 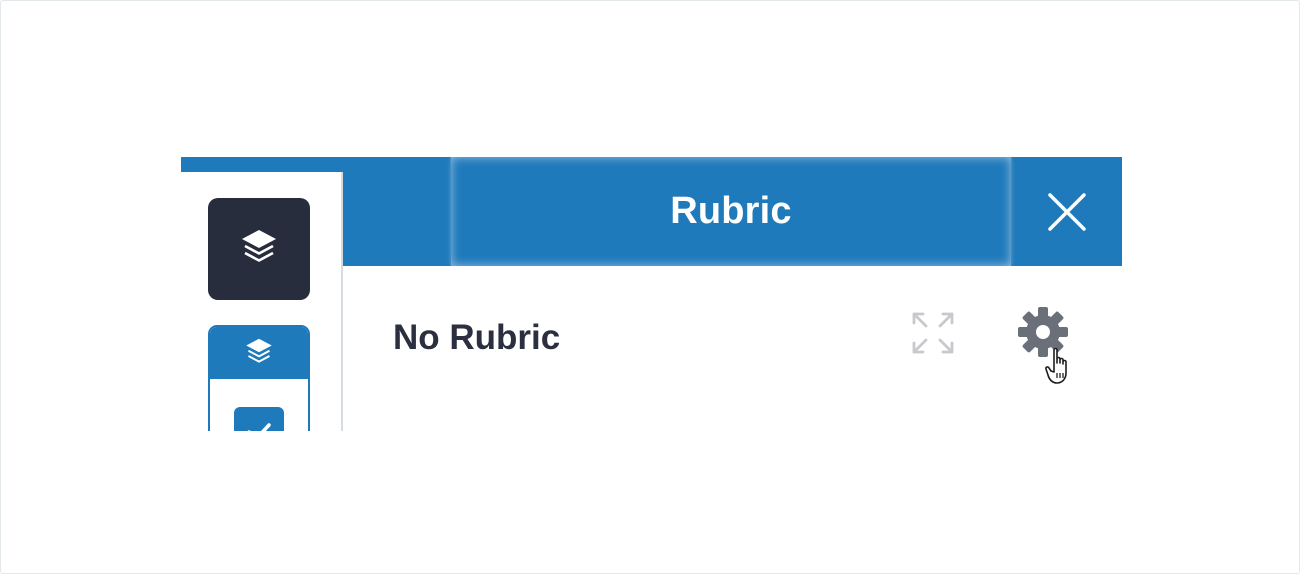 I want to click on panel-title: Rubric, so click(x=731, y=211).